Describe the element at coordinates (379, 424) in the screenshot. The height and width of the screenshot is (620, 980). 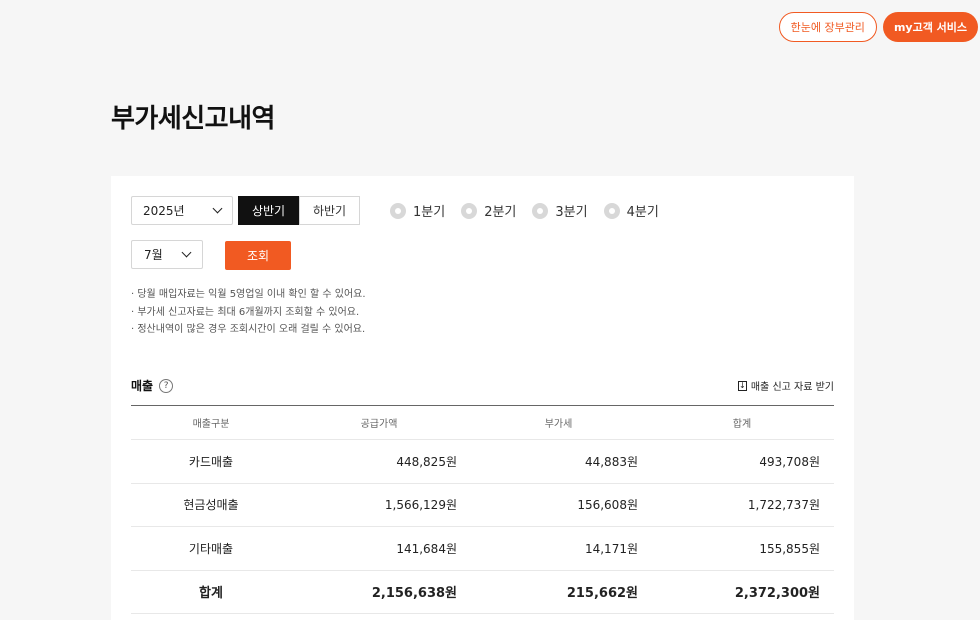
I see `column-header: 공급가액` at that location.